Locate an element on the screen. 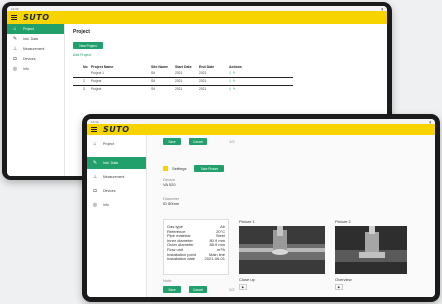 The height and width of the screenshot is (304, 442). cell-no: 2 is located at coordinates (82, 81).